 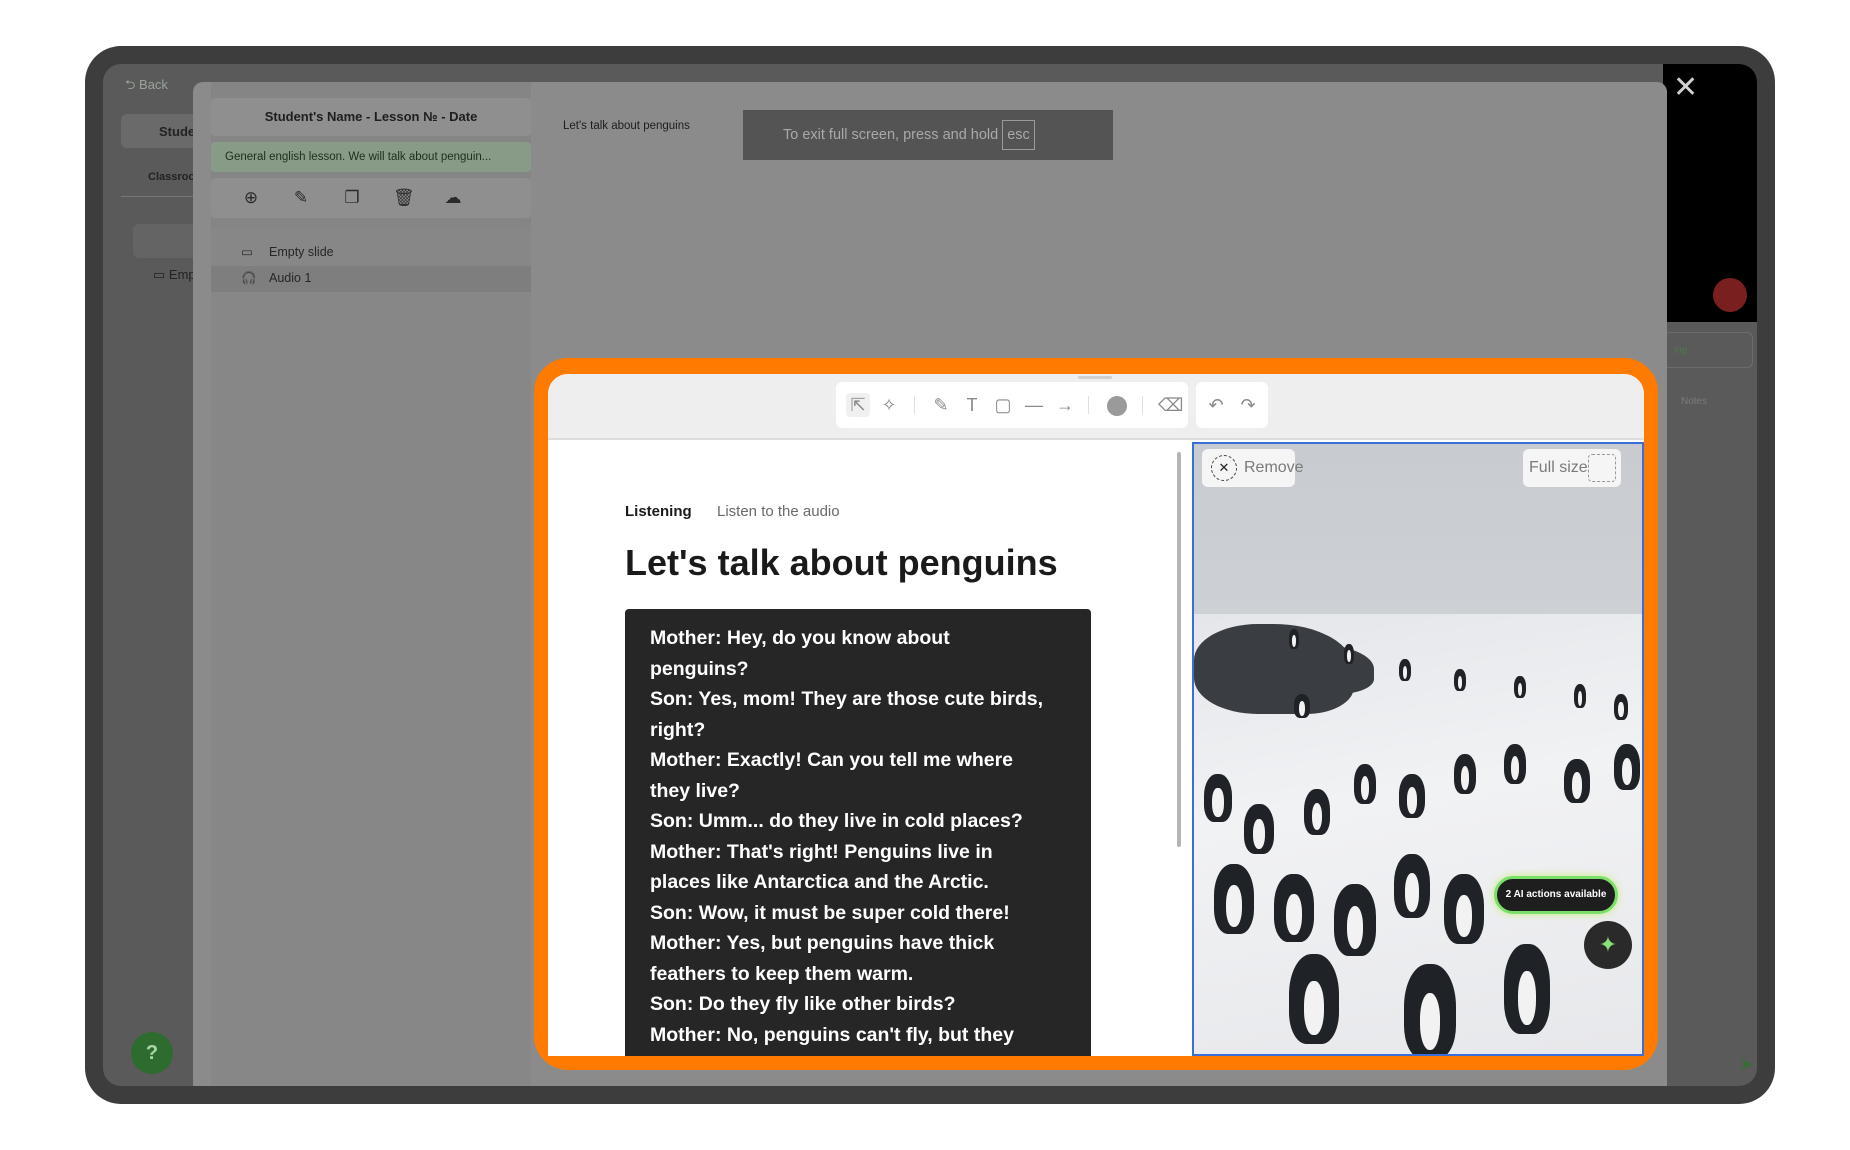 What do you see at coordinates (858, 405) in the screenshot?
I see `pointer-icon: ⇱` at bounding box center [858, 405].